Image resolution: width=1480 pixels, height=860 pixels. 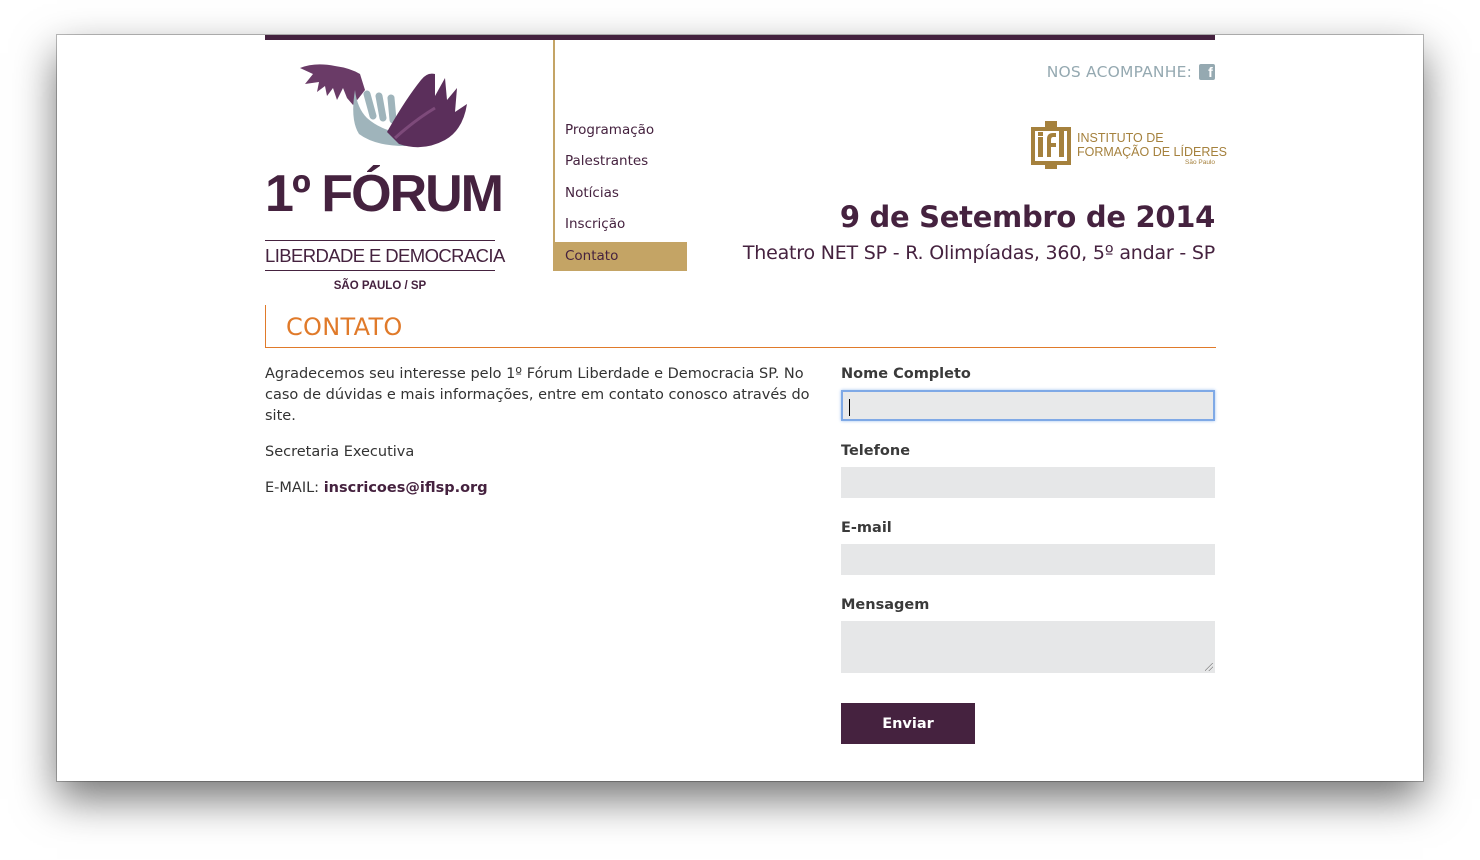 I want to click on top-bar, so click(x=740, y=37).